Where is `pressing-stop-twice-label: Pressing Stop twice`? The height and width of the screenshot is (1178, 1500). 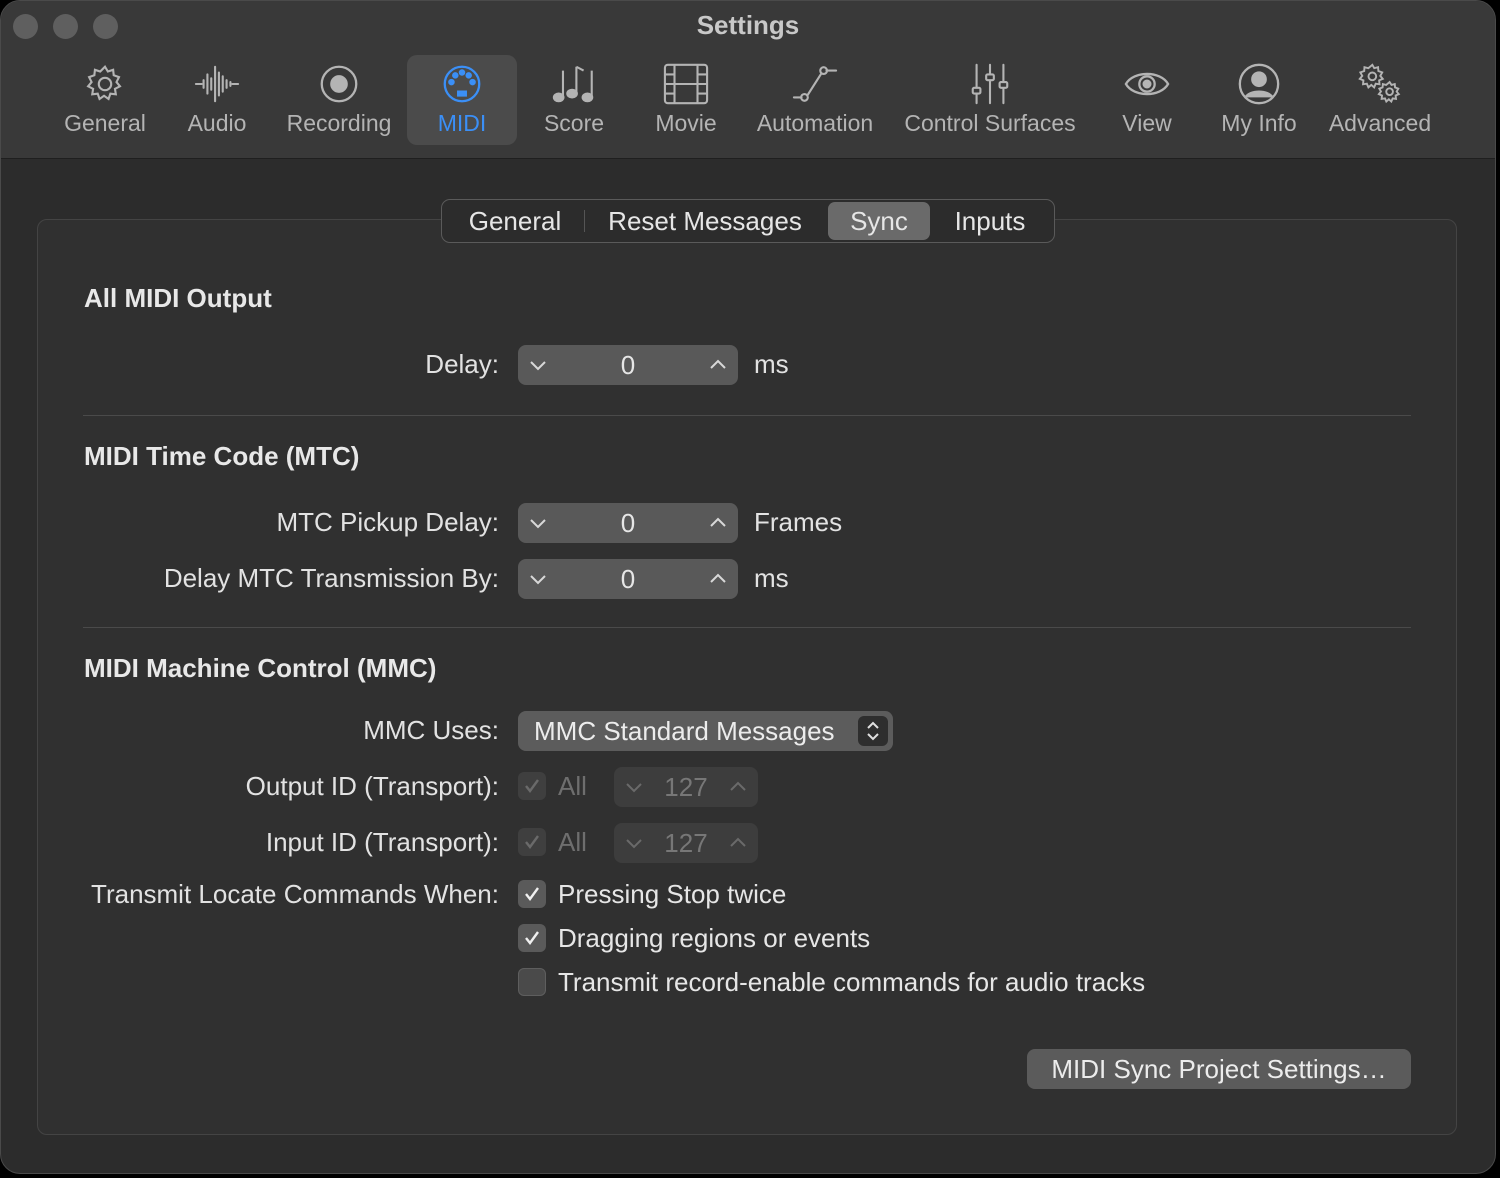
pressing-stop-twice-label: Pressing Stop twice is located at coordinates (672, 894).